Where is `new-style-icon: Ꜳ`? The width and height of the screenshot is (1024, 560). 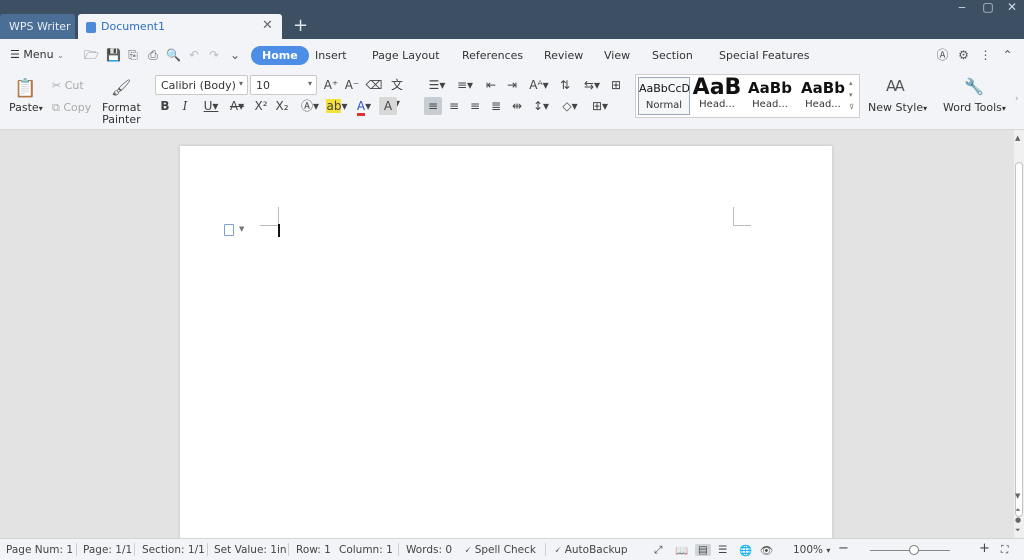 new-style-icon: Ꜳ is located at coordinates (895, 86).